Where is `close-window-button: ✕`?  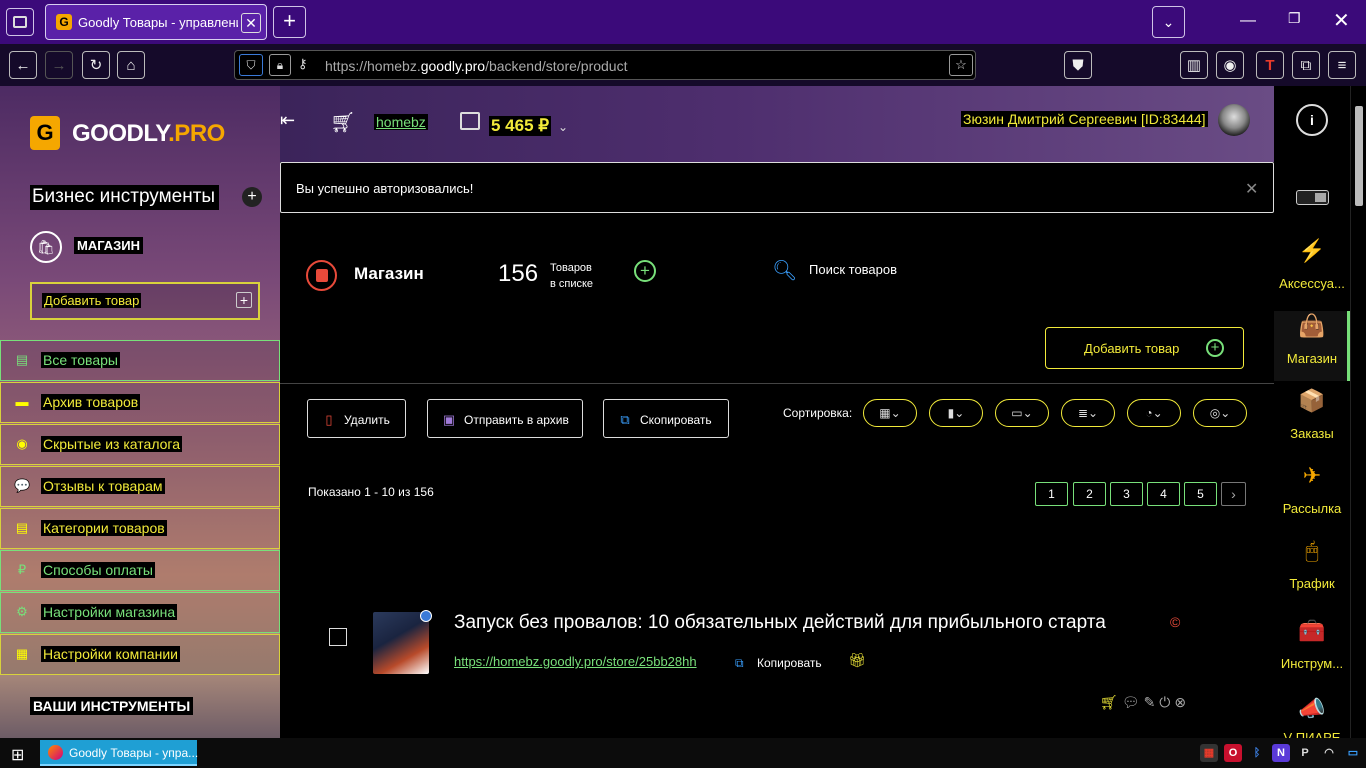 close-window-button: ✕ is located at coordinates (1341, 20).